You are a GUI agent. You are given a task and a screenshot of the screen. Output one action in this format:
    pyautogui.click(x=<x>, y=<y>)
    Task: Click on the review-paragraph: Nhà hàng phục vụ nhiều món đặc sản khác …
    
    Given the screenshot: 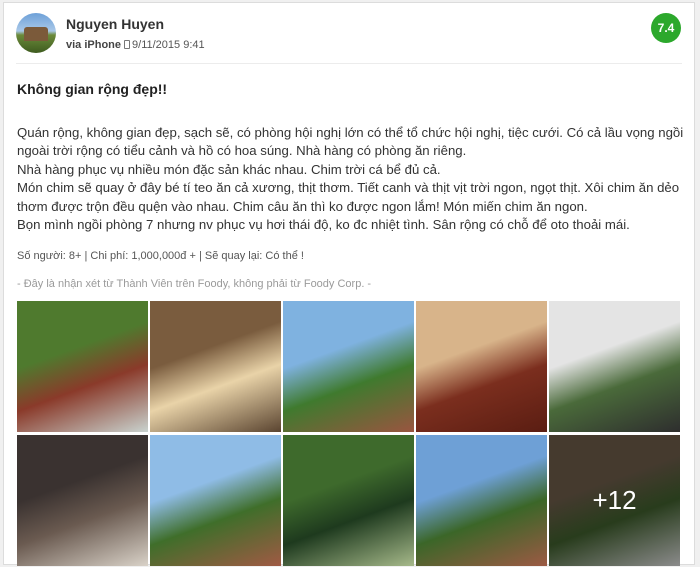 What is the action you would take?
    pyautogui.click(x=229, y=169)
    